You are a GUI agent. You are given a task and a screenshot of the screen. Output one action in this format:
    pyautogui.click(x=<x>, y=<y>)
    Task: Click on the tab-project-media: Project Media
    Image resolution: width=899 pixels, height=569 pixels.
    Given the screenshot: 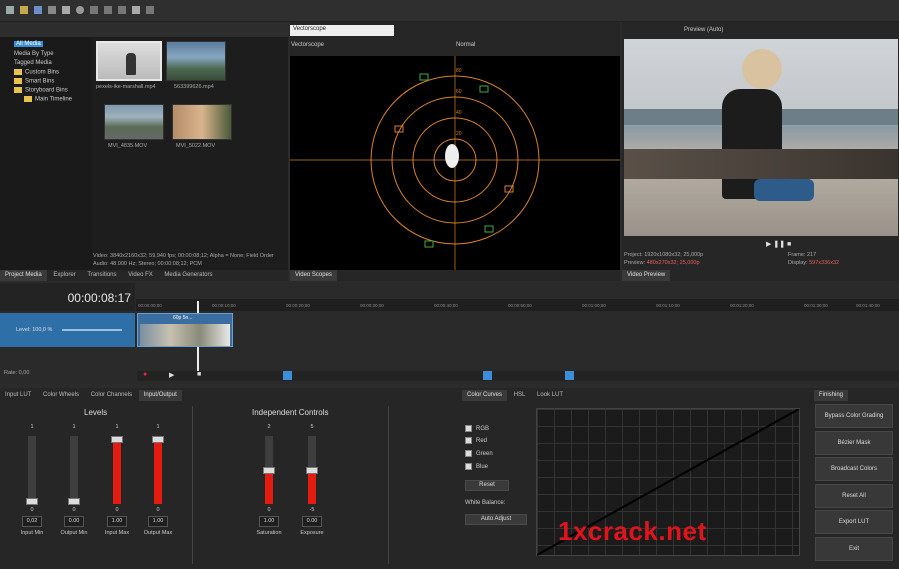 What is the action you would take?
    pyautogui.click(x=23, y=275)
    